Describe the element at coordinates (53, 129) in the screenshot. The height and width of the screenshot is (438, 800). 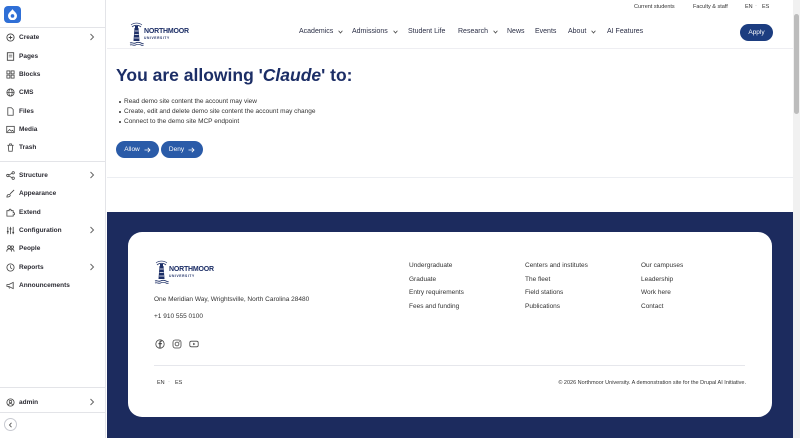
I see `sidebar-item-media: Media` at that location.